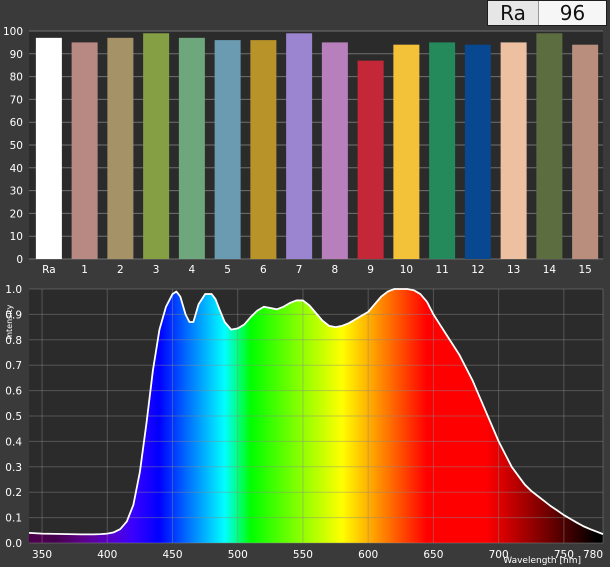 This screenshot has height=567, width=610. What do you see at coordinates (13, 519) in the screenshot?
I see `spectrum-y-tick-label: 0.1` at bounding box center [13, 519].